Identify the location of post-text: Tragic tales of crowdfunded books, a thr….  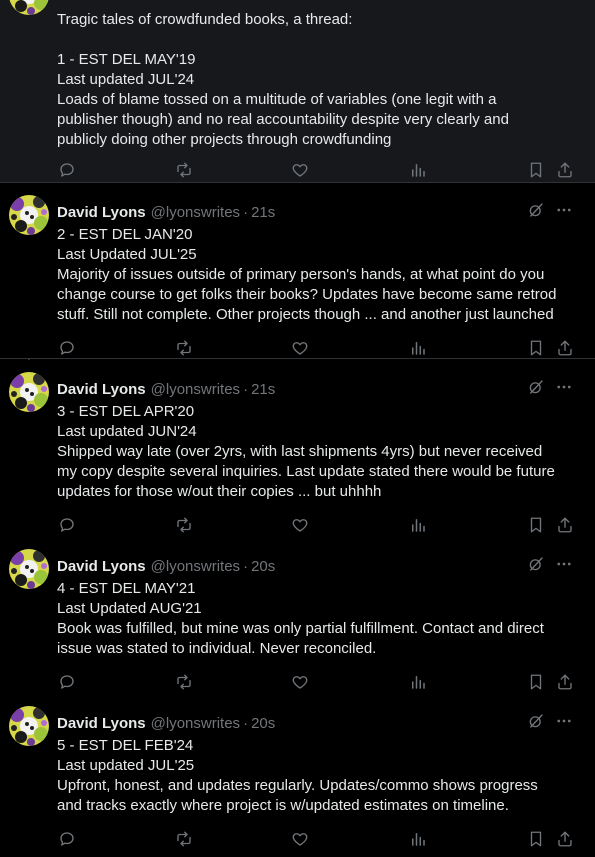
(283, 79).